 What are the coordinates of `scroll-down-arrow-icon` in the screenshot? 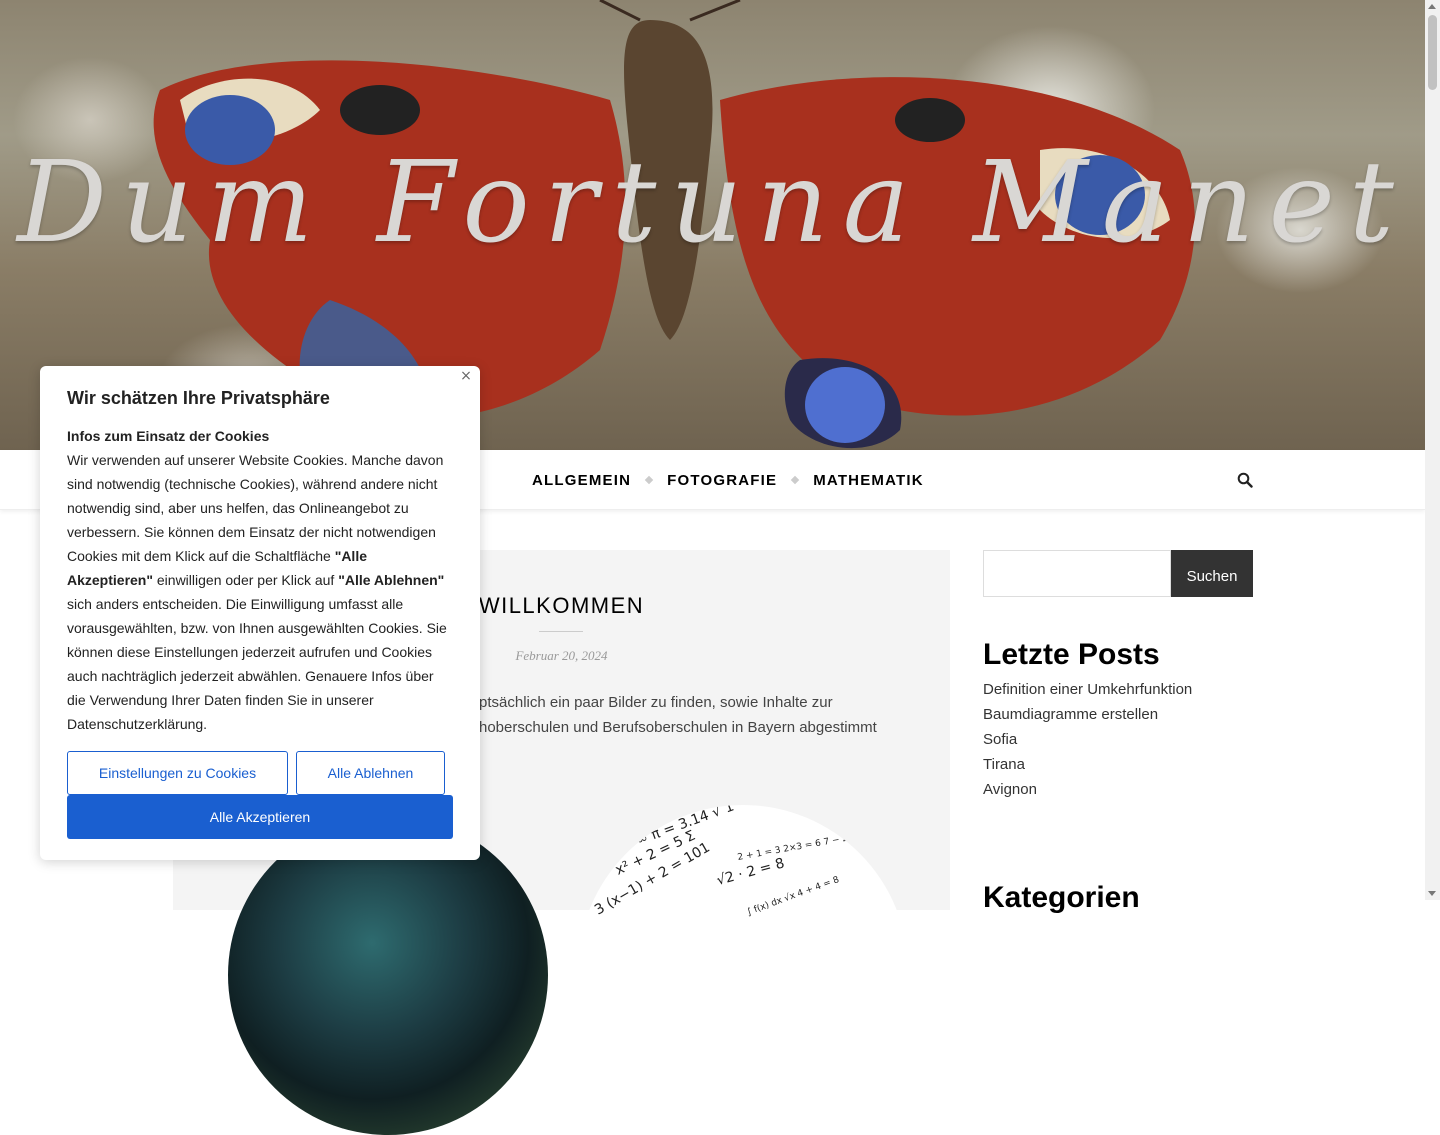 It's located at (1432, 893).